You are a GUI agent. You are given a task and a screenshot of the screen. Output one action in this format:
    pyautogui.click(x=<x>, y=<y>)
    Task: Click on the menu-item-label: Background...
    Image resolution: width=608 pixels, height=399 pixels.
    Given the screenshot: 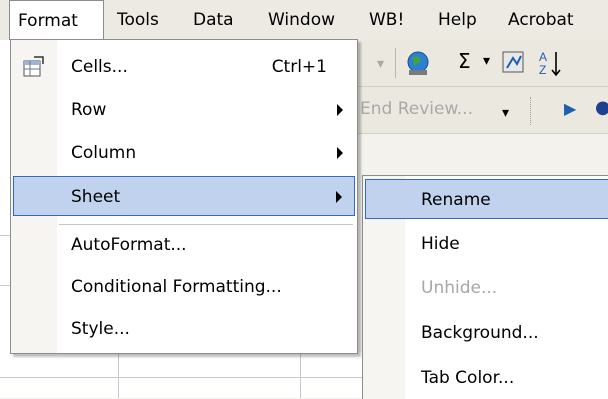 What is the action you would take?
    pyautogui.click(x=480, y=333)
    